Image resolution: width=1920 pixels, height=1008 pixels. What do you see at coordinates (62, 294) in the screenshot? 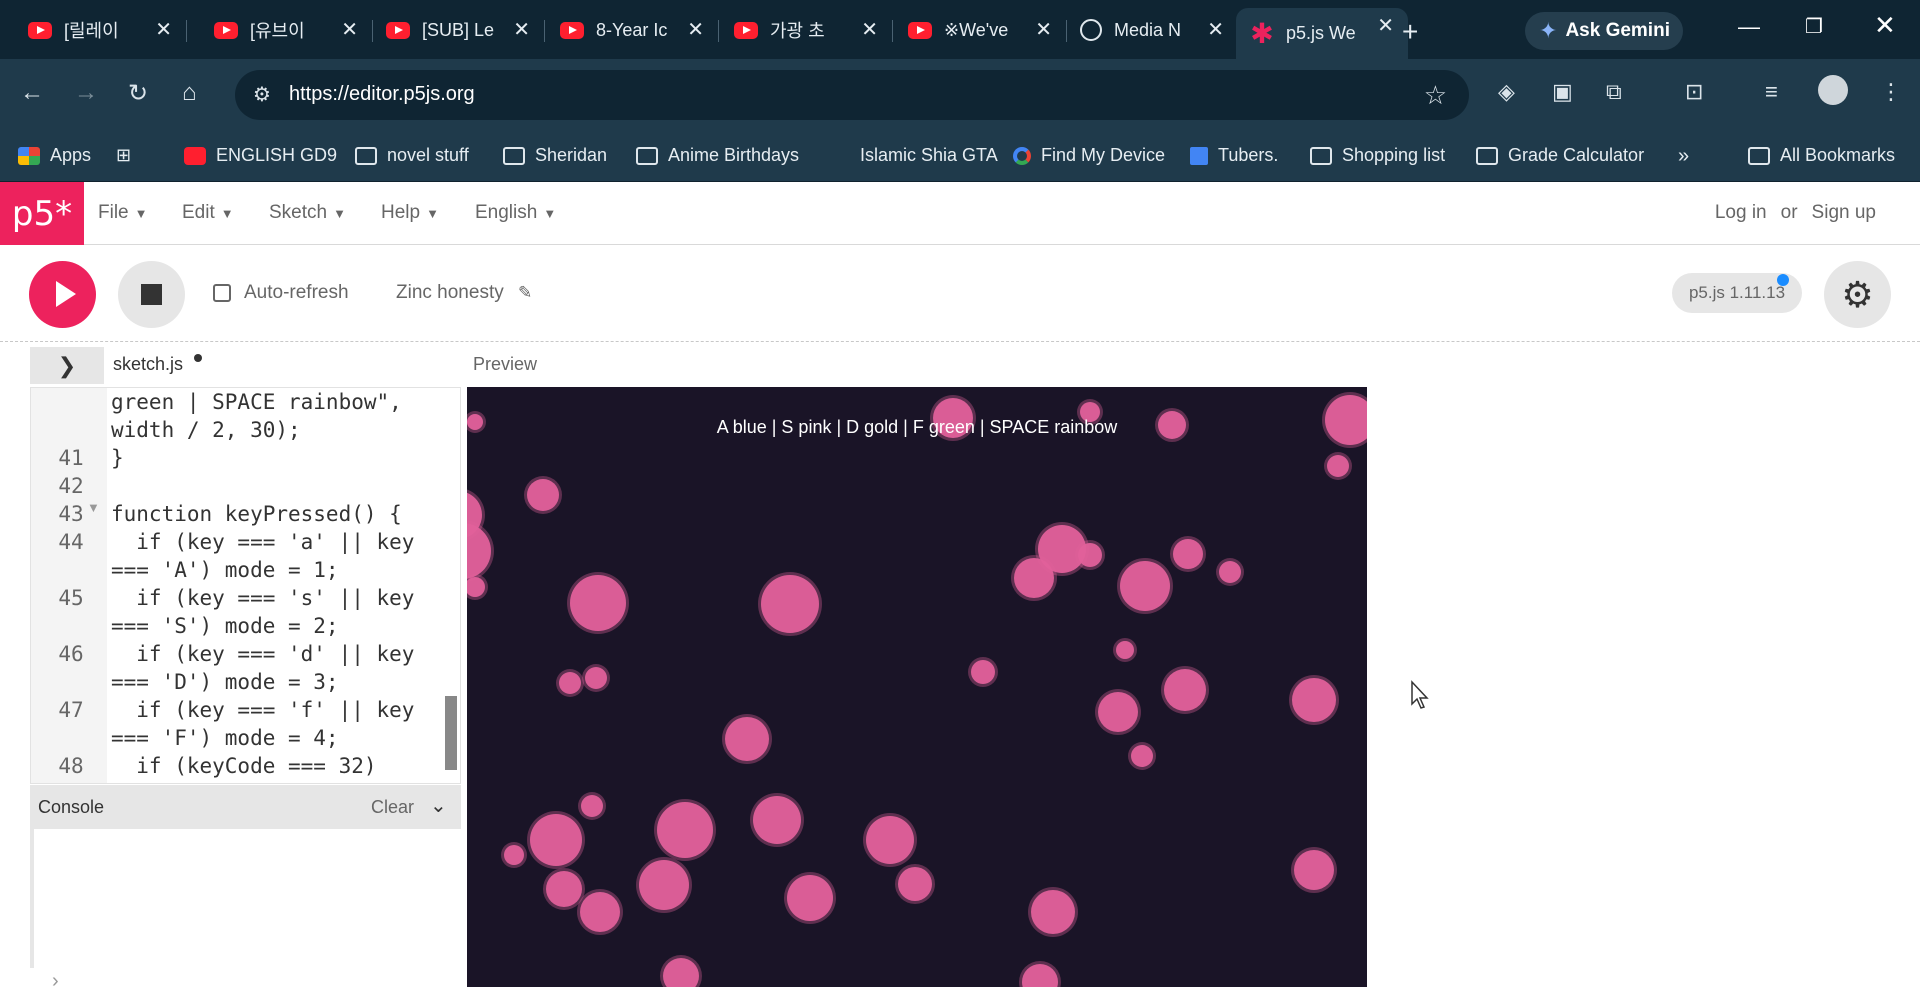
I see `play-button` at bounding box center [62, 294].